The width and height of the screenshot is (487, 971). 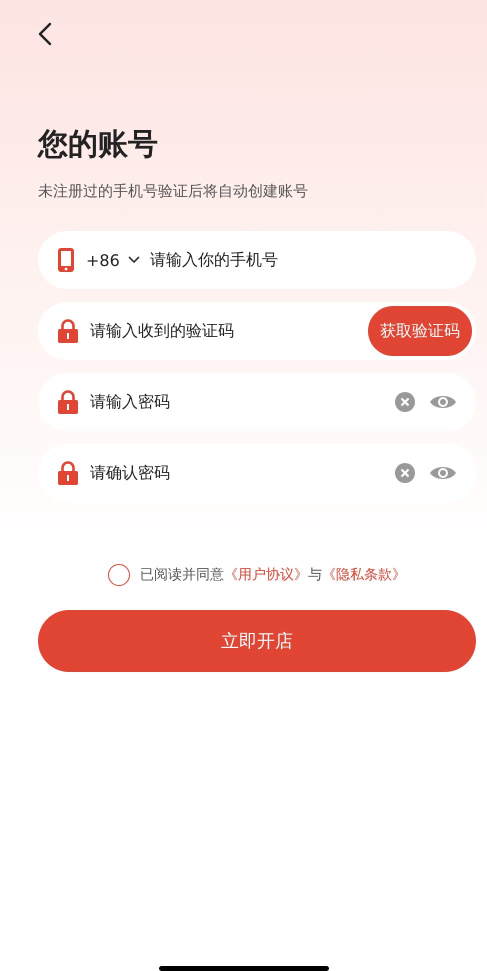 I want to click on input-field: 请输入密码, so click(x=257, y=402).